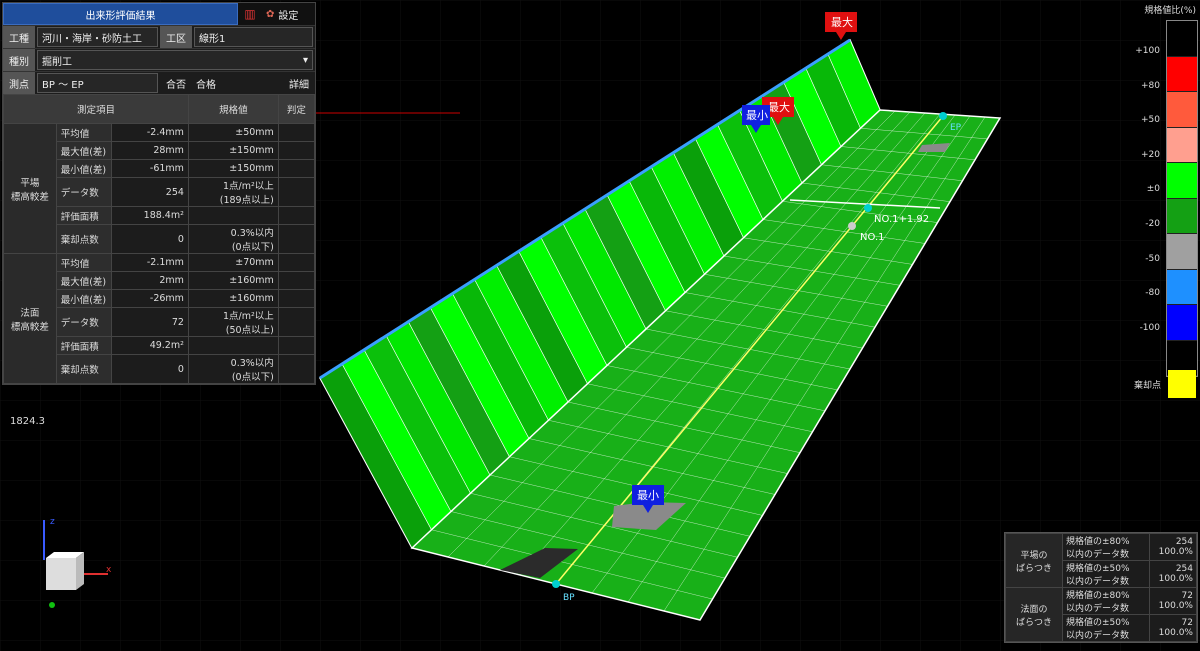  I want to click on value-cell: 0, so click(150, 239).